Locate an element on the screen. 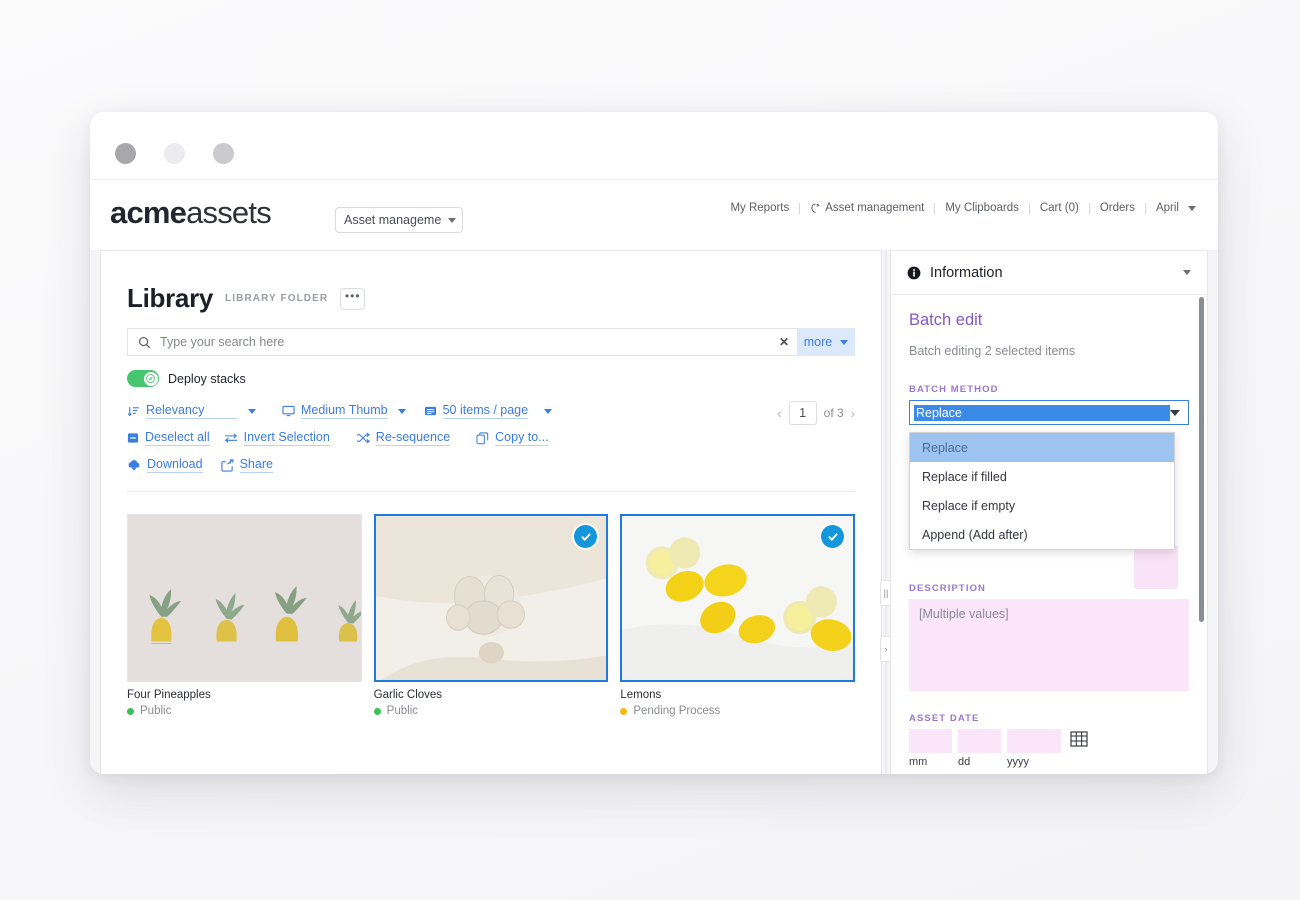 This screenshot has width=1300, height=900. dropdown-option-append: Append (Add after) is located at coordinates (1042, 534).